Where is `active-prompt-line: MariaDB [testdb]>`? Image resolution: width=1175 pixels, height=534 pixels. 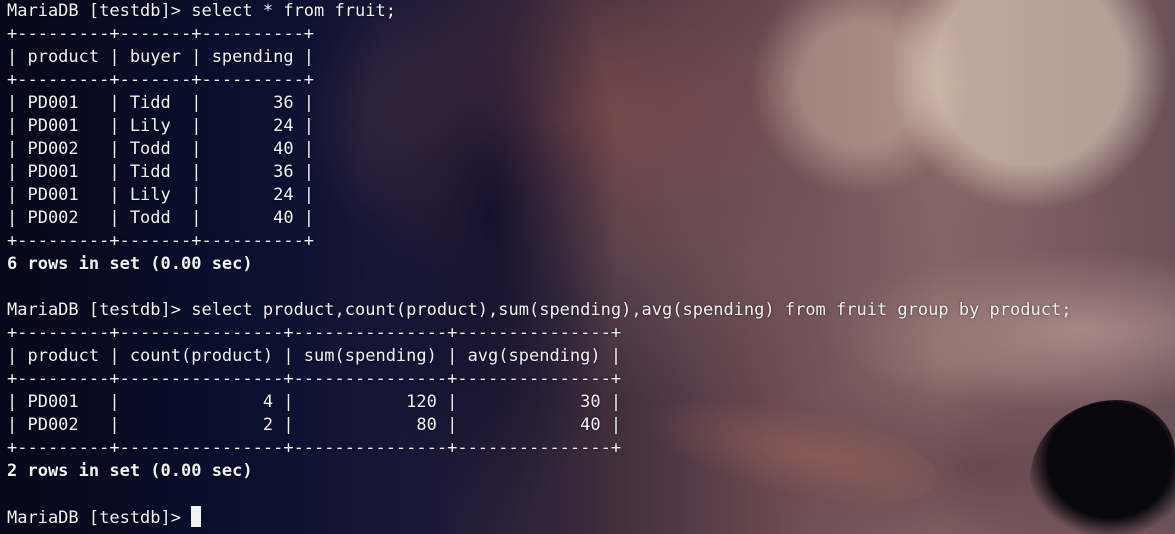 active-prompt-line: MariaDB [testdb]> is located at coordinates (591, 517).